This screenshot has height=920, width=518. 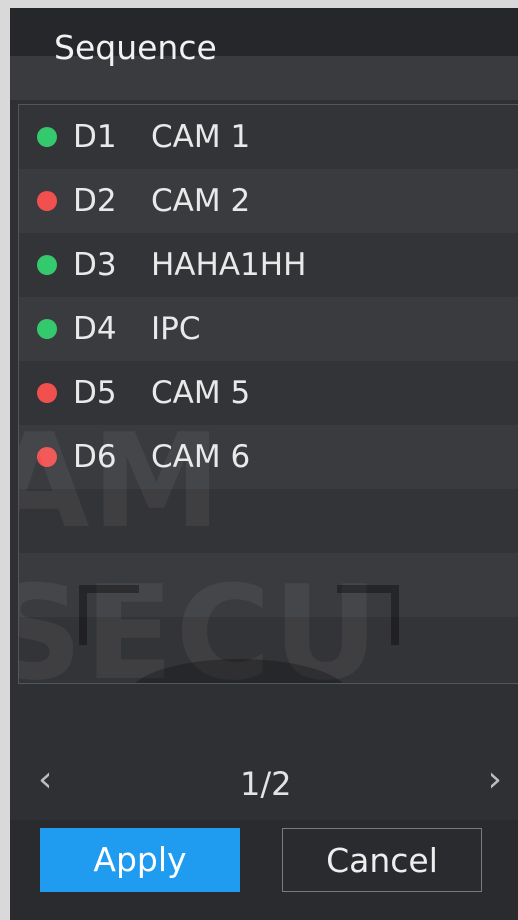 What do you see at coordinates (268, 201) in the screenshot?
I see `list-item: D2 CAM 2` at bounding box center [268, 201].